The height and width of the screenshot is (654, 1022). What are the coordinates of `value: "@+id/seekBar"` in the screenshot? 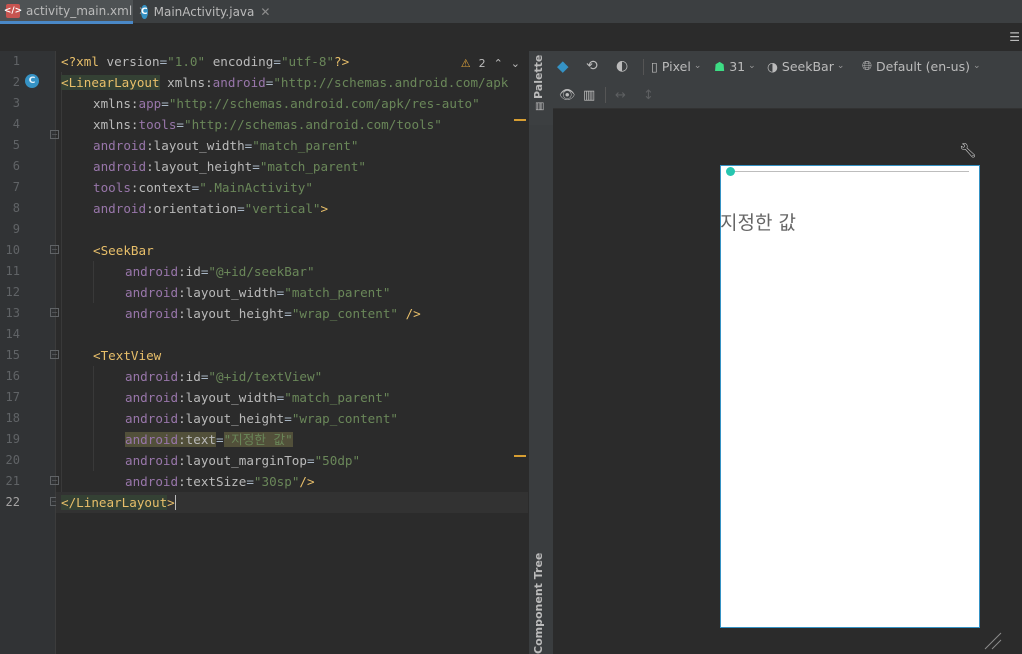 It's located at (261, 271).